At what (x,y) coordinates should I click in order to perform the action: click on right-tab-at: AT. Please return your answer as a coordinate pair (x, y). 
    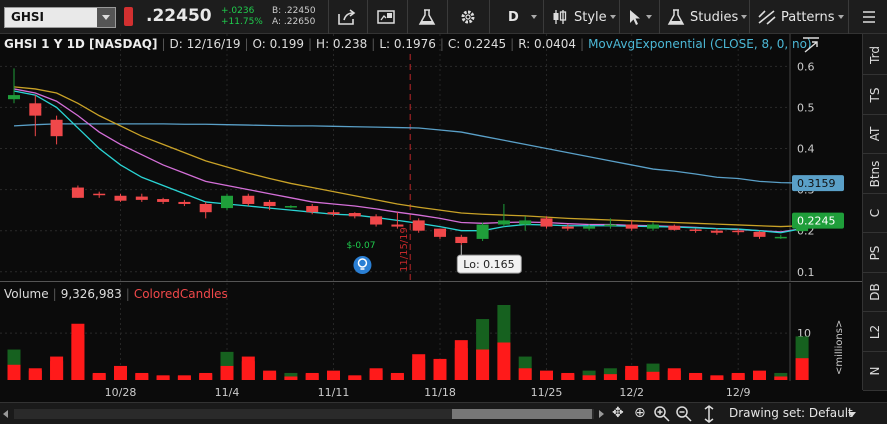
    Looking at the image, I should click on (875, 134).